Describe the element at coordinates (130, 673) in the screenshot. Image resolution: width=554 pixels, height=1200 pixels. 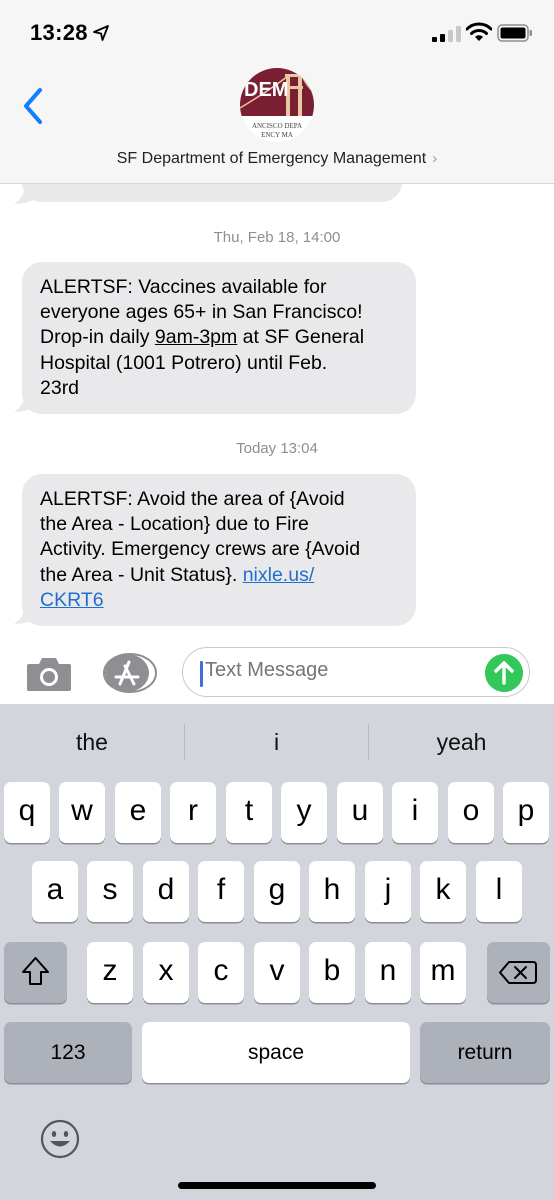
I see `app-store-icon` at that location.